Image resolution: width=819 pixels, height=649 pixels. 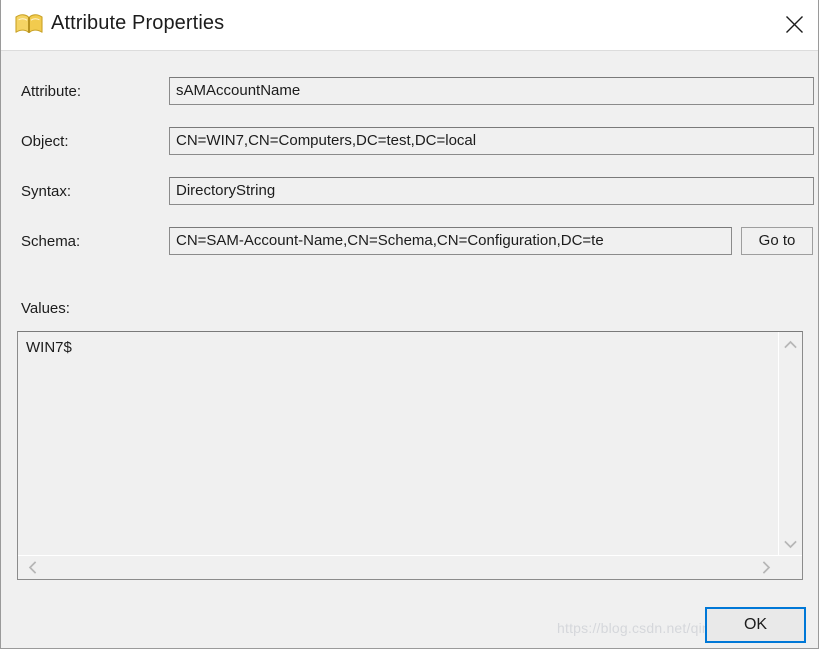 What do you see at coordinates (790, 444) in the screenshot?
I see `values-vertical-scrollbar` at bounding box center [790, 444].